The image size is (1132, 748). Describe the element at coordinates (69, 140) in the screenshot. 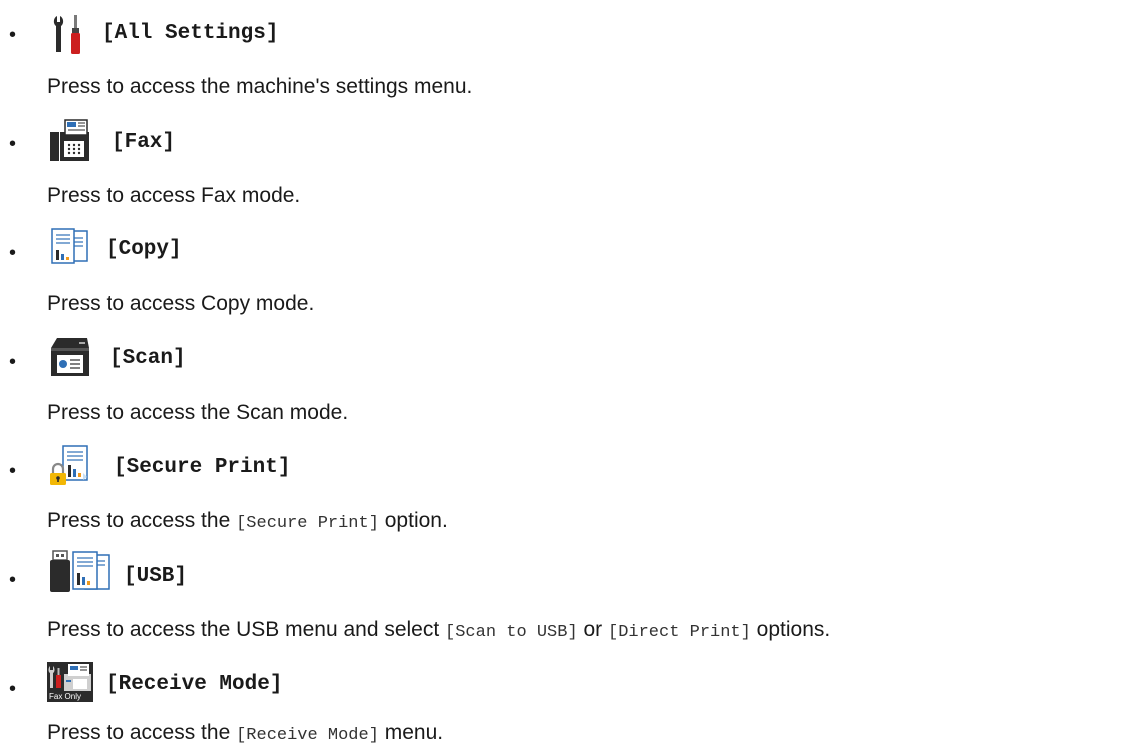

I see `fax-machine-icon` at that location.